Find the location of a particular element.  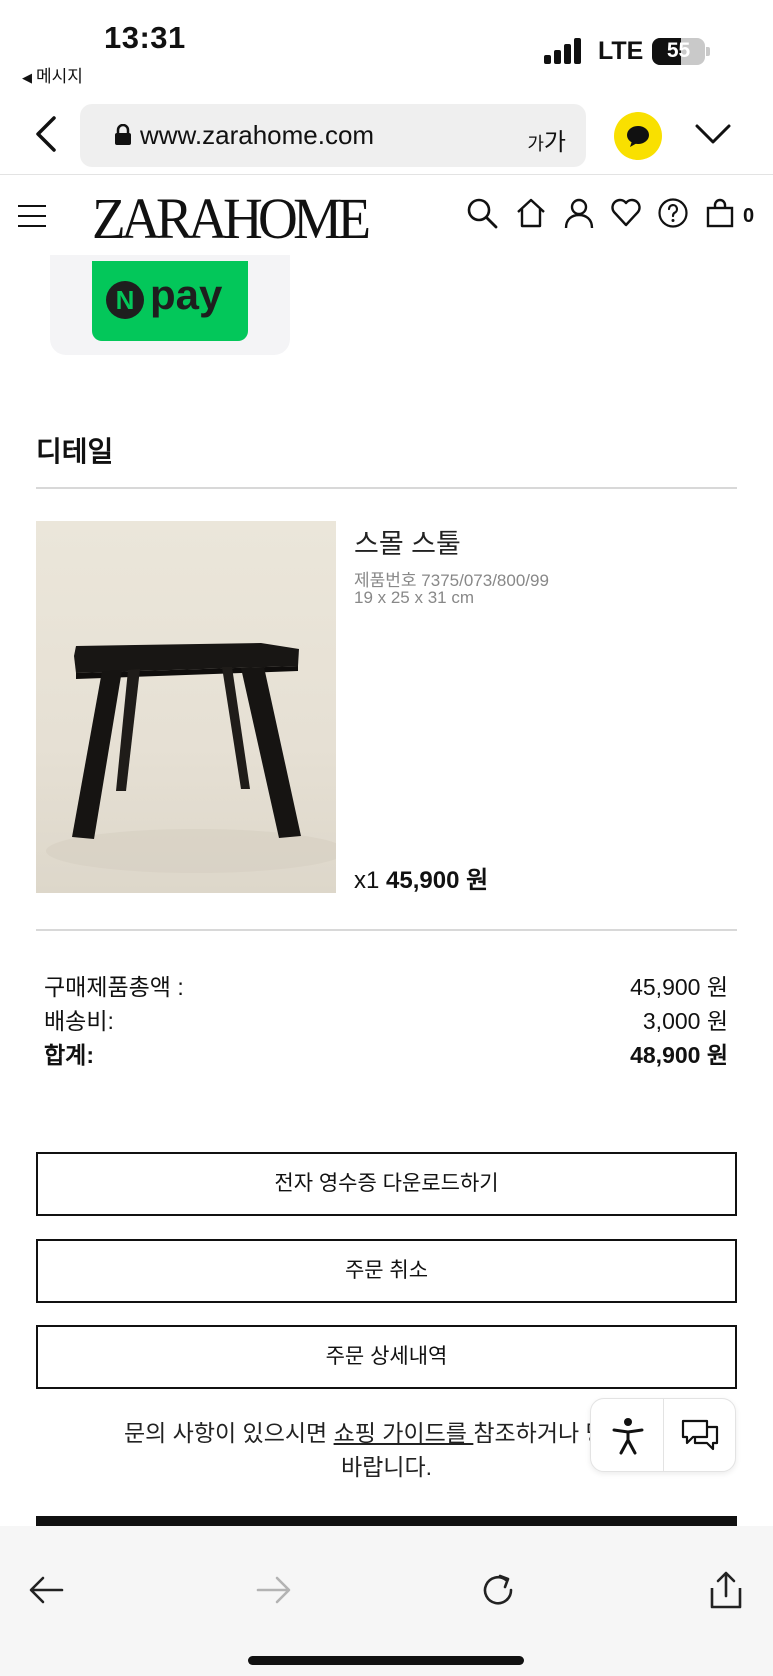

chat-bubble-icon is located at coordinates (638, 136).